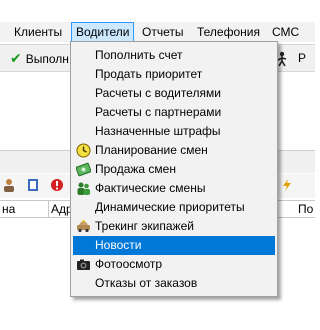 This screenshot has height=330, width=320. Describe the element at coordinates (57, 185) in the screenshot. I see `stop-icon` at that location.